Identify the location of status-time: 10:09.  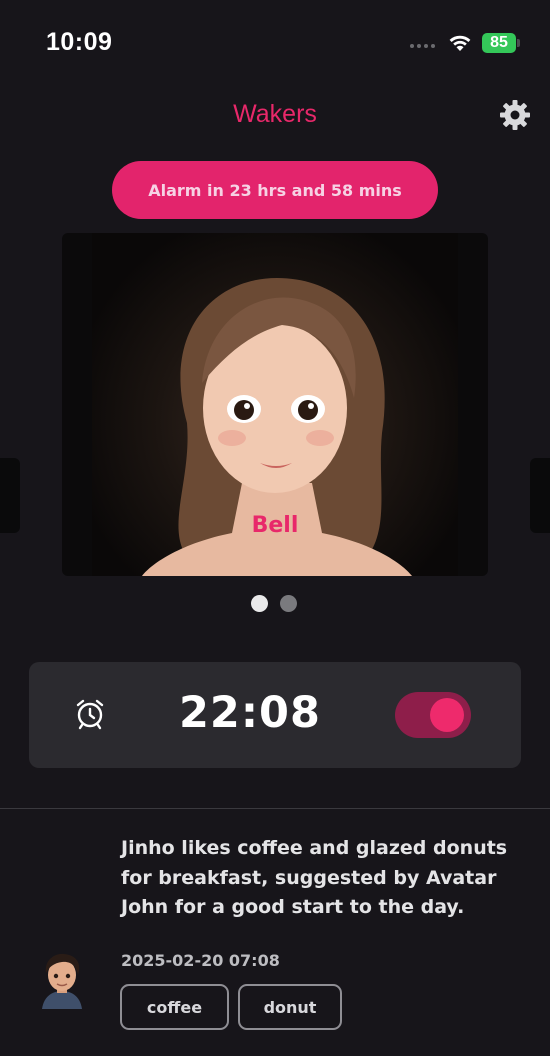
(79, 42).